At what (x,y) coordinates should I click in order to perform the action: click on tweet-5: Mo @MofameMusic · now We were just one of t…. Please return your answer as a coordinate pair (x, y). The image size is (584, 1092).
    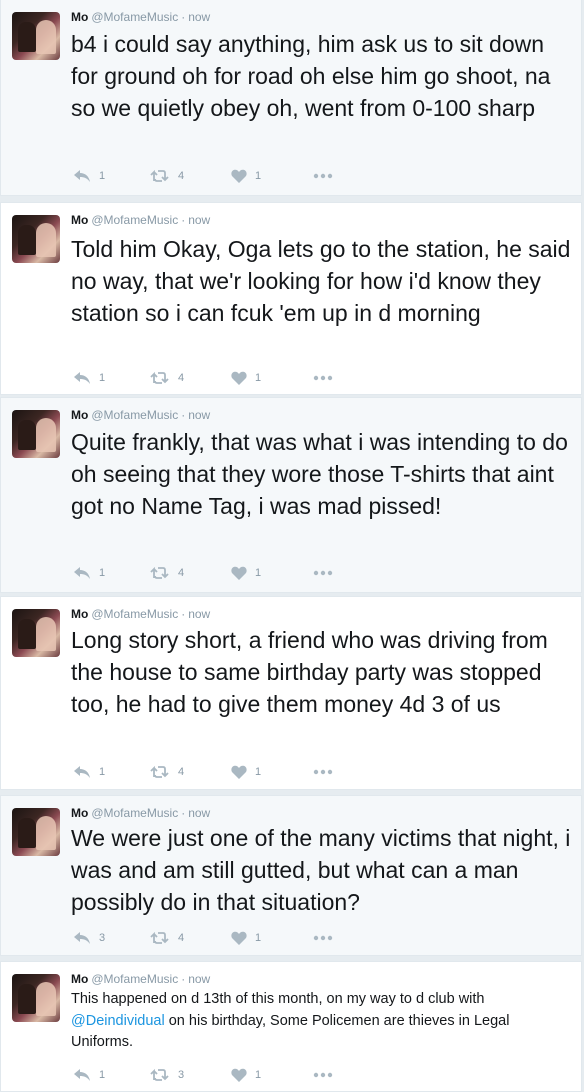
    Looking at the image, I should click on (291, 875).